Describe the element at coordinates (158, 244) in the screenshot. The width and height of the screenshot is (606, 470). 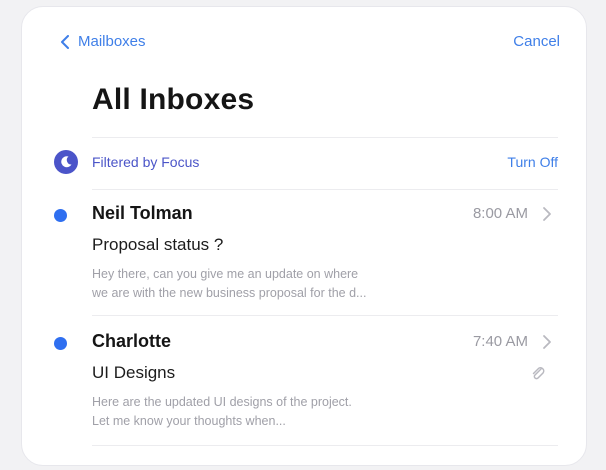
I see `message-subject: Proposal status ?` at that location.